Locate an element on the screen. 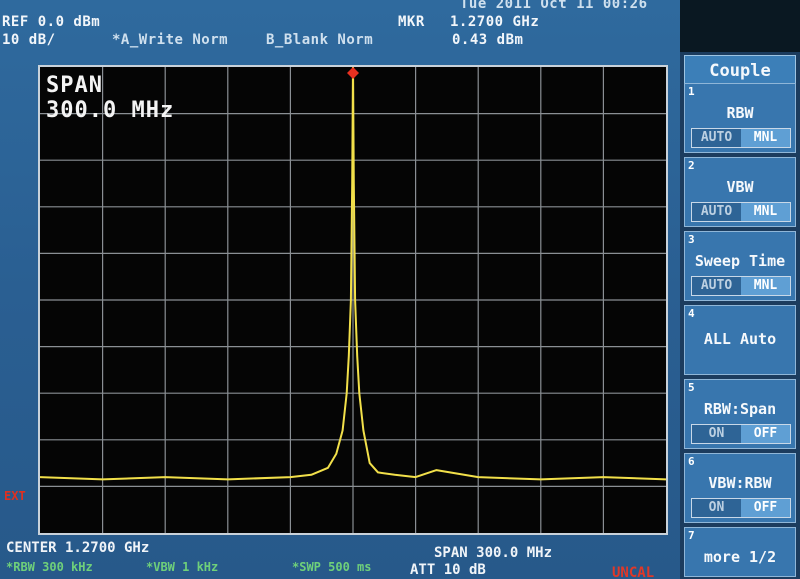 This screenshot has width=800, height=579. center-frequency: CENTER 1.2700 GHz is located at coordinates (78, 548).